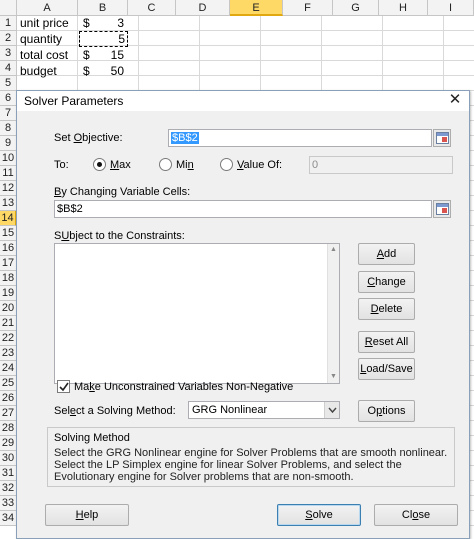  I want to click on row-header-8: 8, so click(8, 128).